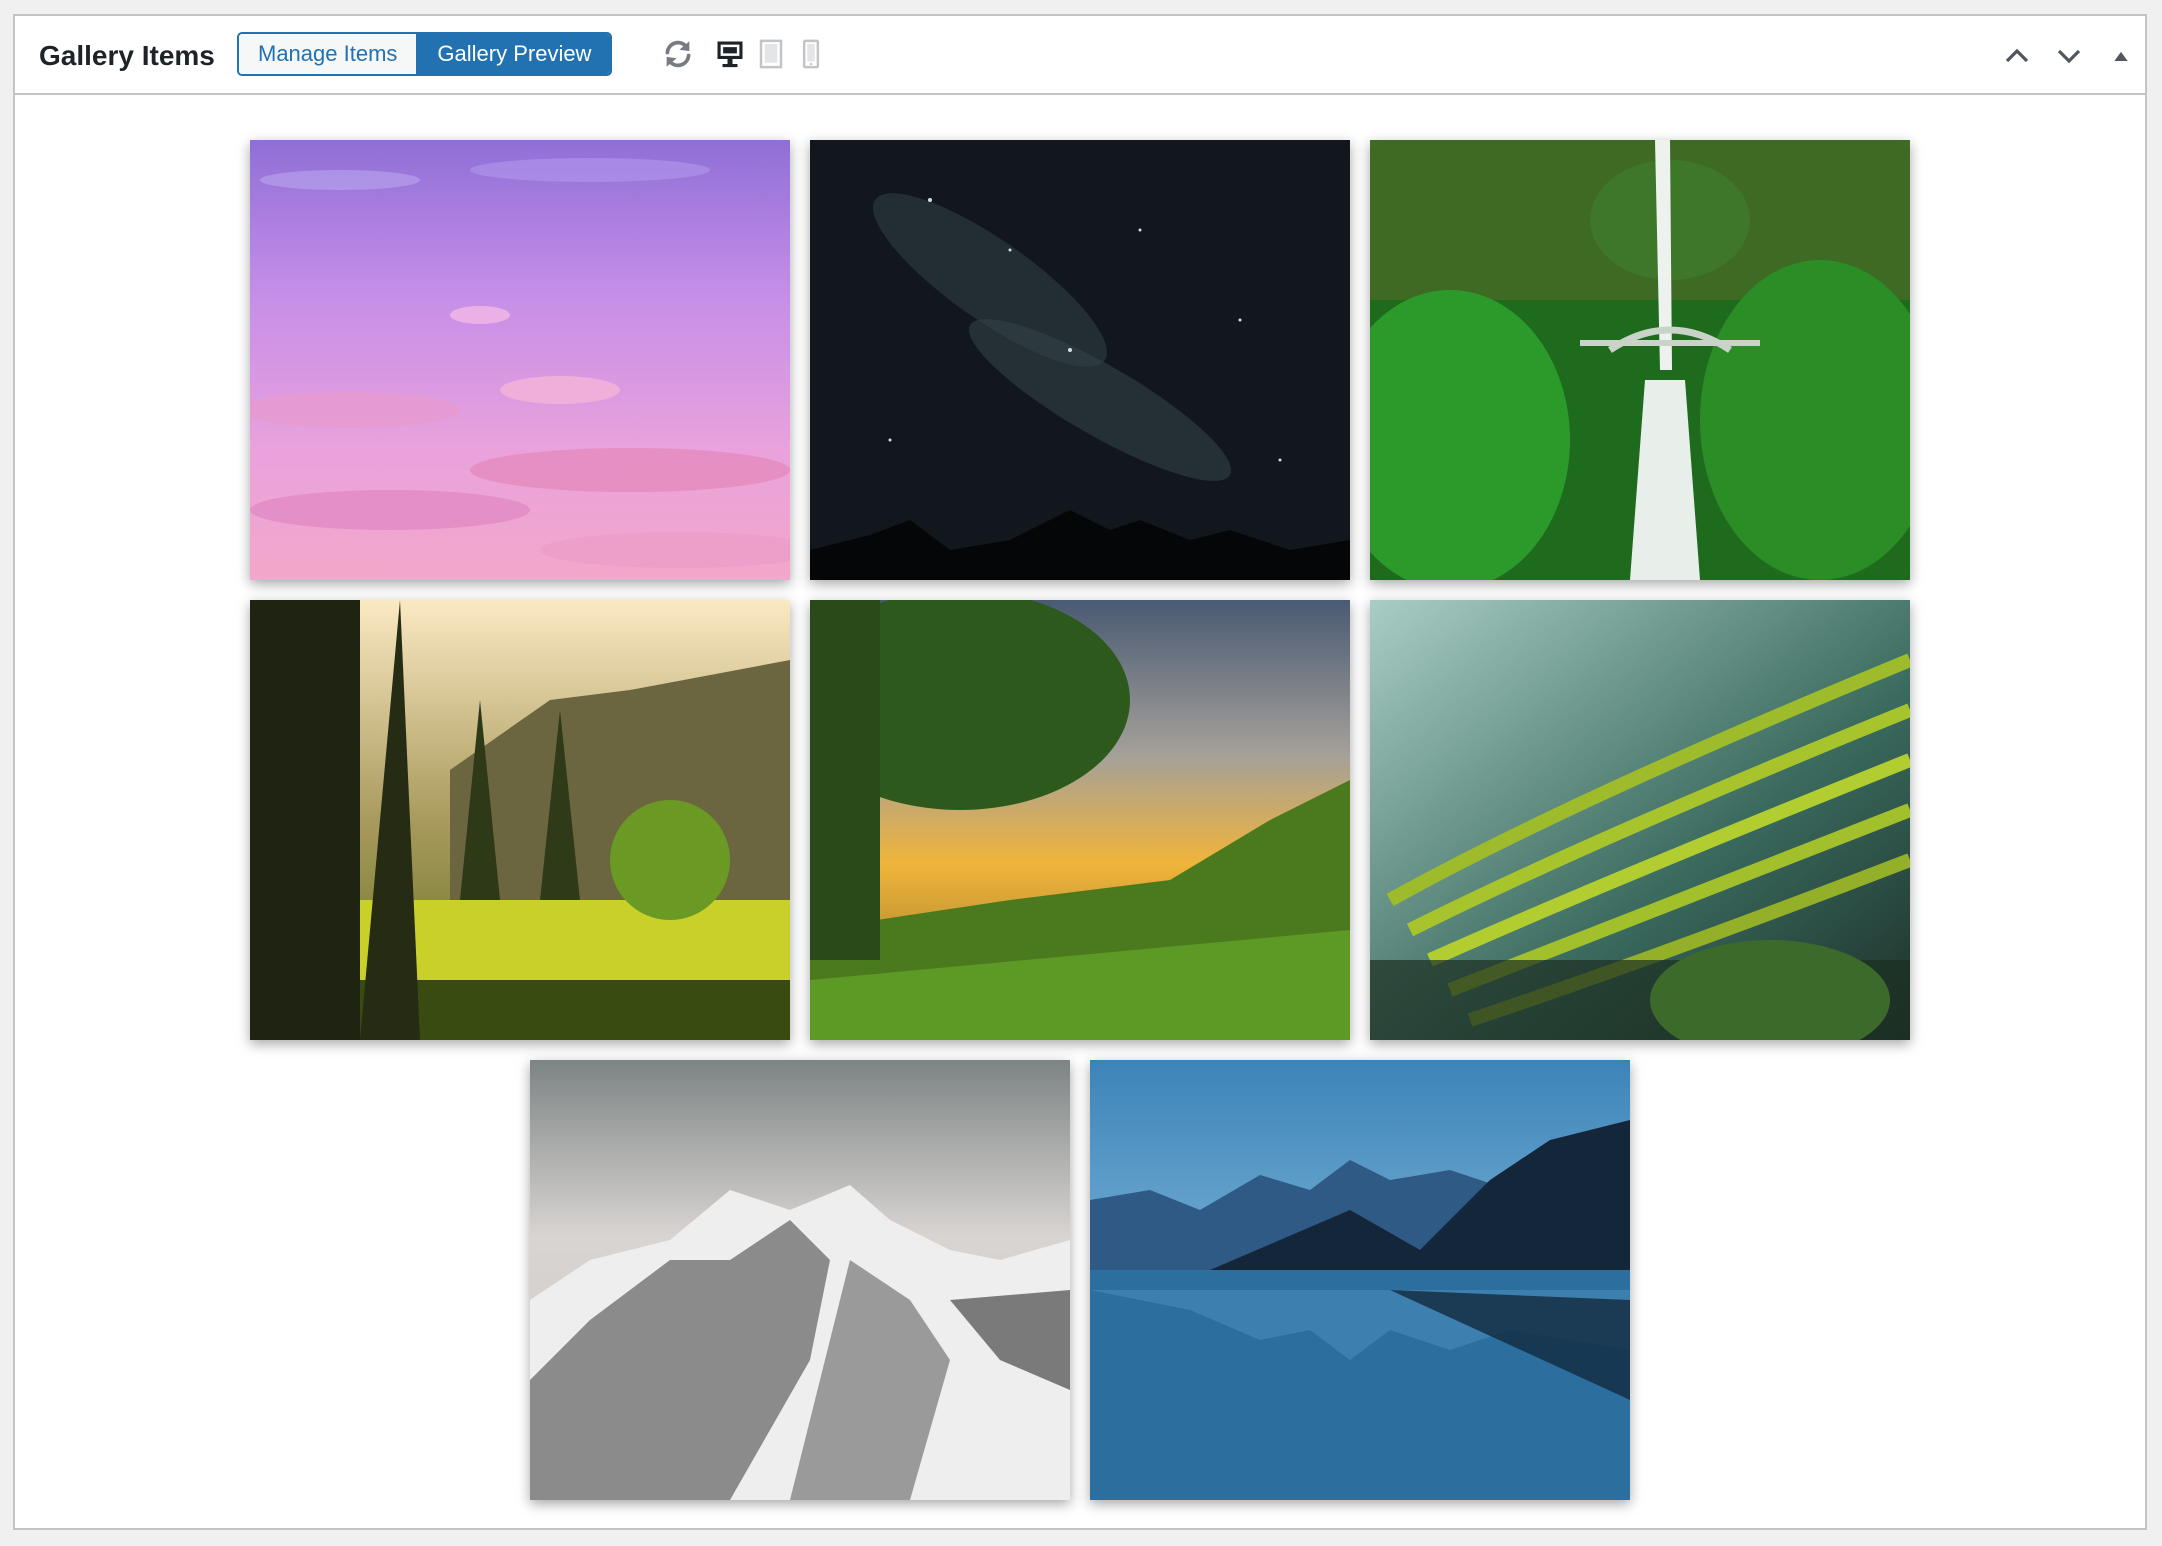 This screenshot has width=2162, height=1546. Describe the element at coordinates (2017, 56) in the screenshot. I see `move-up-icon` at that location.